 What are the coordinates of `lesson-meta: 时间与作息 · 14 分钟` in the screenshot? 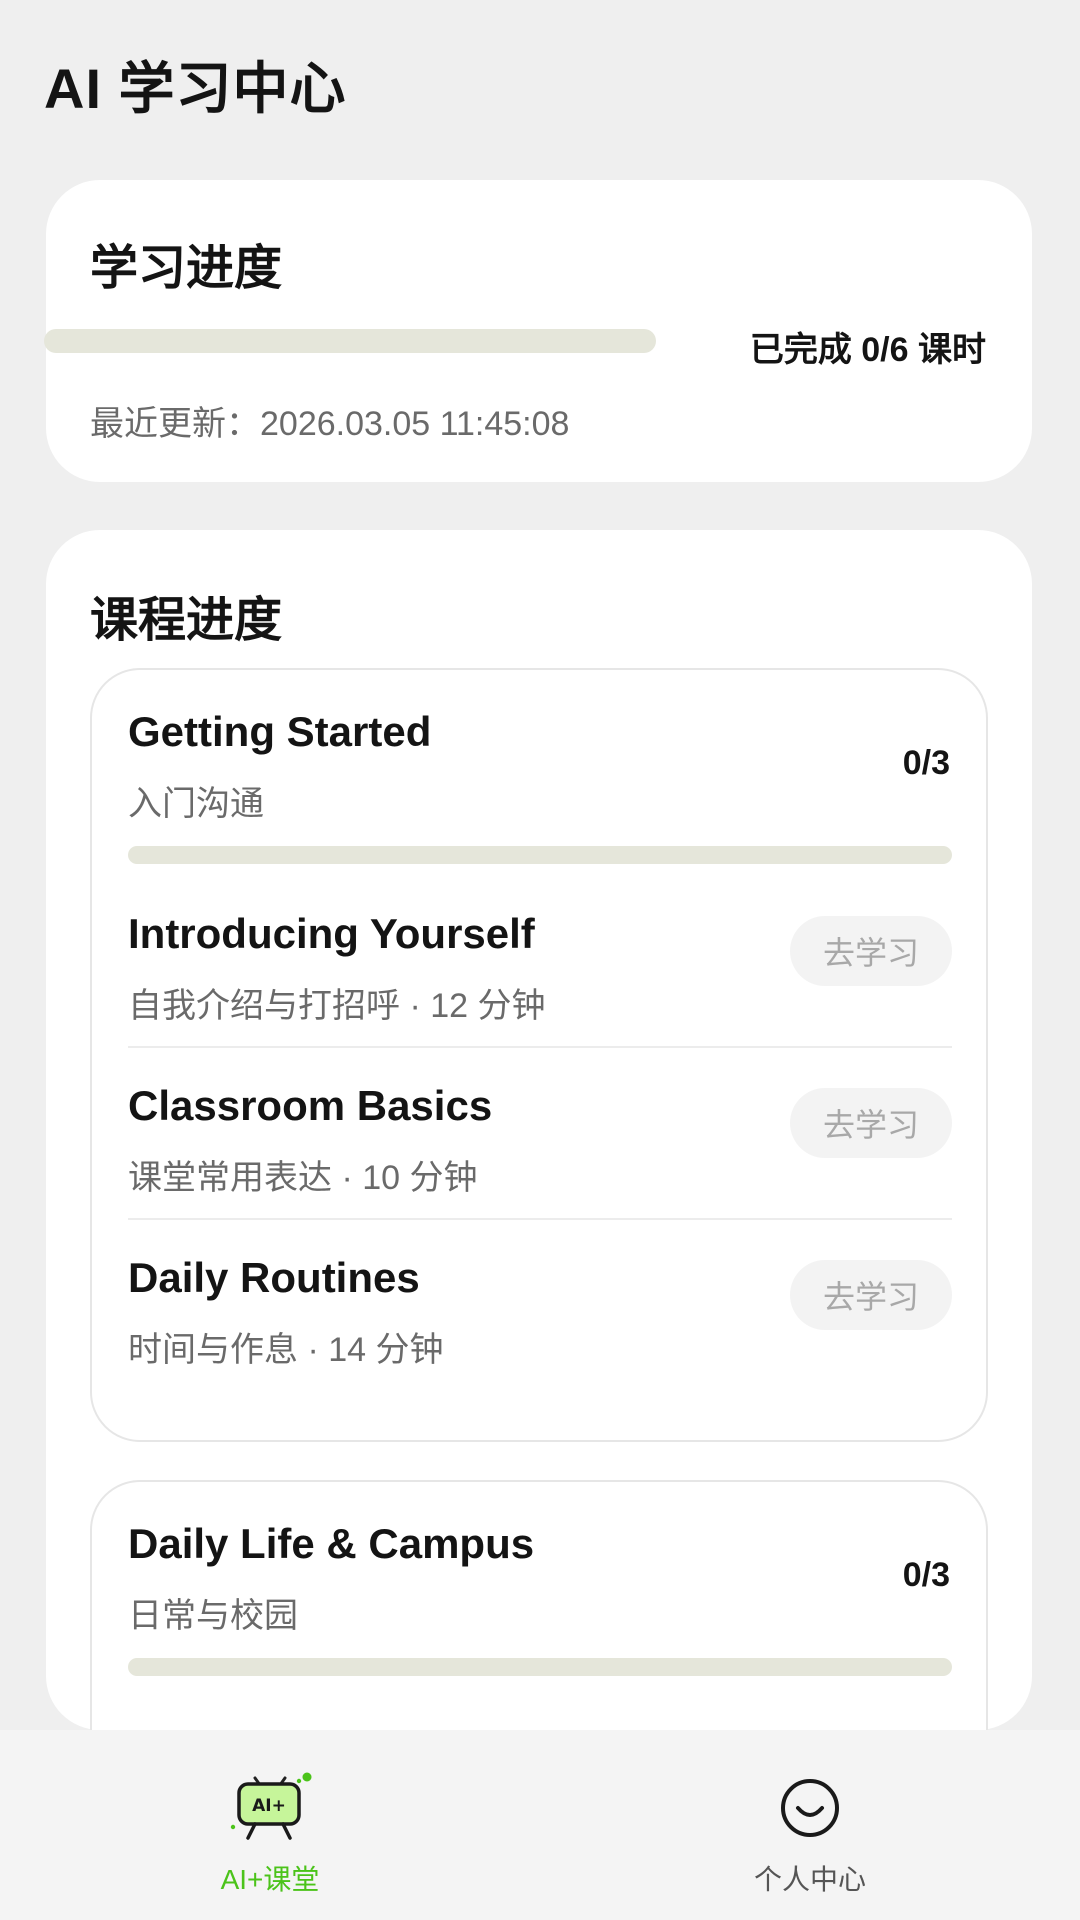 It's located at (285, 1346).